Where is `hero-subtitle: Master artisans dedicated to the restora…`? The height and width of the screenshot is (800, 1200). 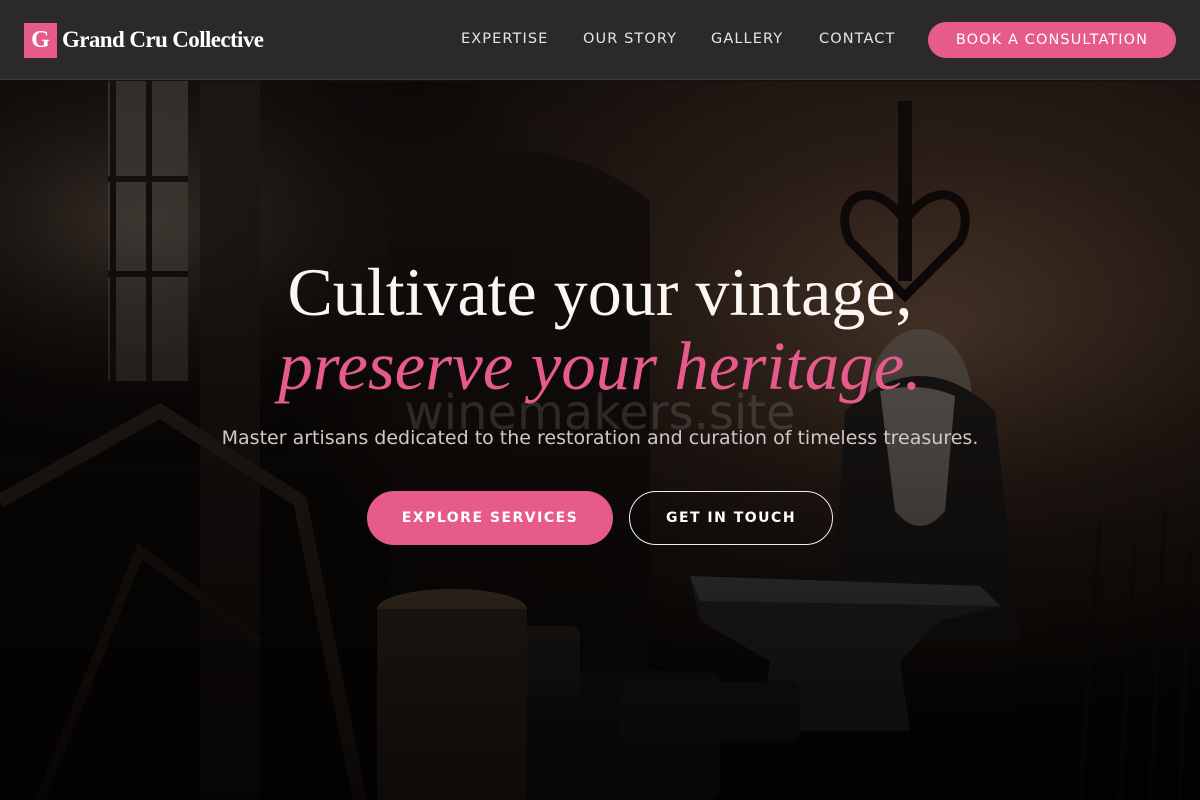 hero-subtitle: Master artisans dedicated to the restora… is located at coordinates (600, 438).